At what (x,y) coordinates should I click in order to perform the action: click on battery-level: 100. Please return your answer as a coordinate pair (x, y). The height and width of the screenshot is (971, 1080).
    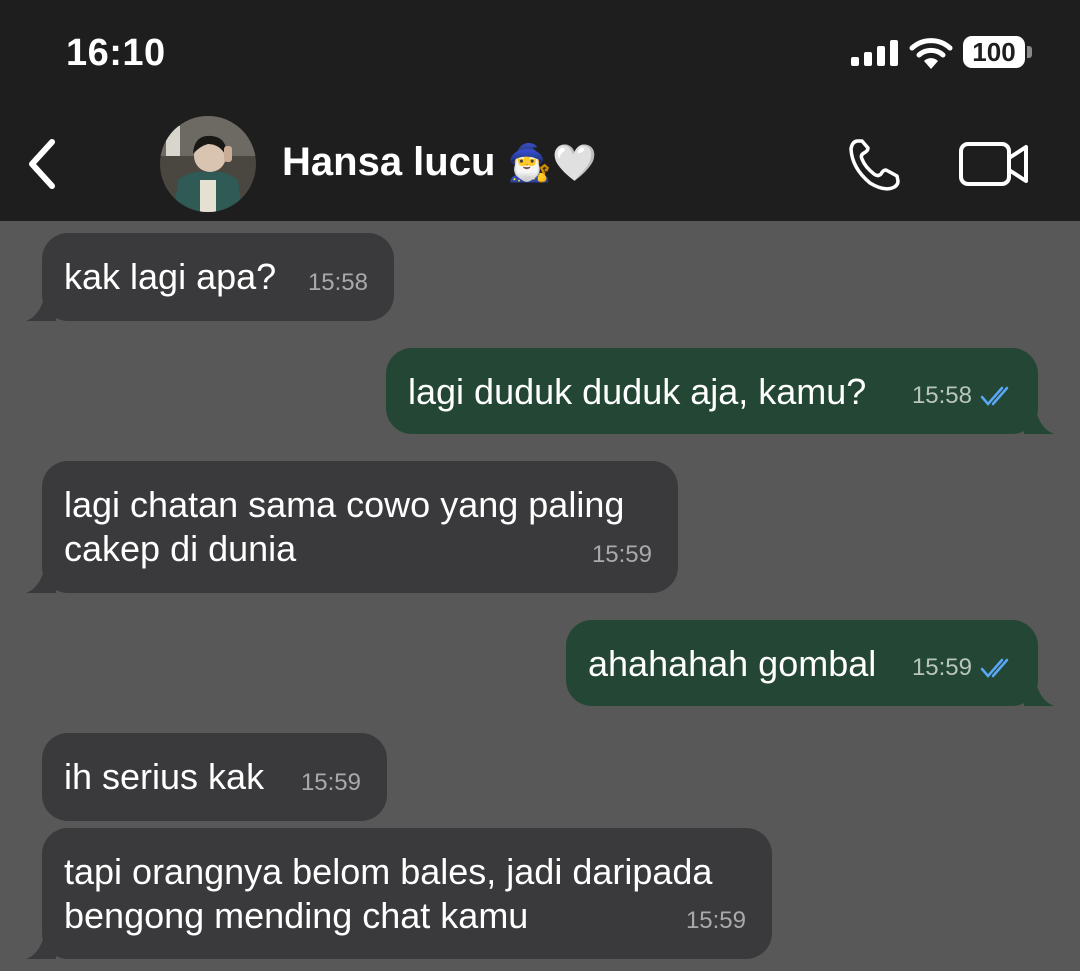
    Looking at the image, I should click on (994, 51).